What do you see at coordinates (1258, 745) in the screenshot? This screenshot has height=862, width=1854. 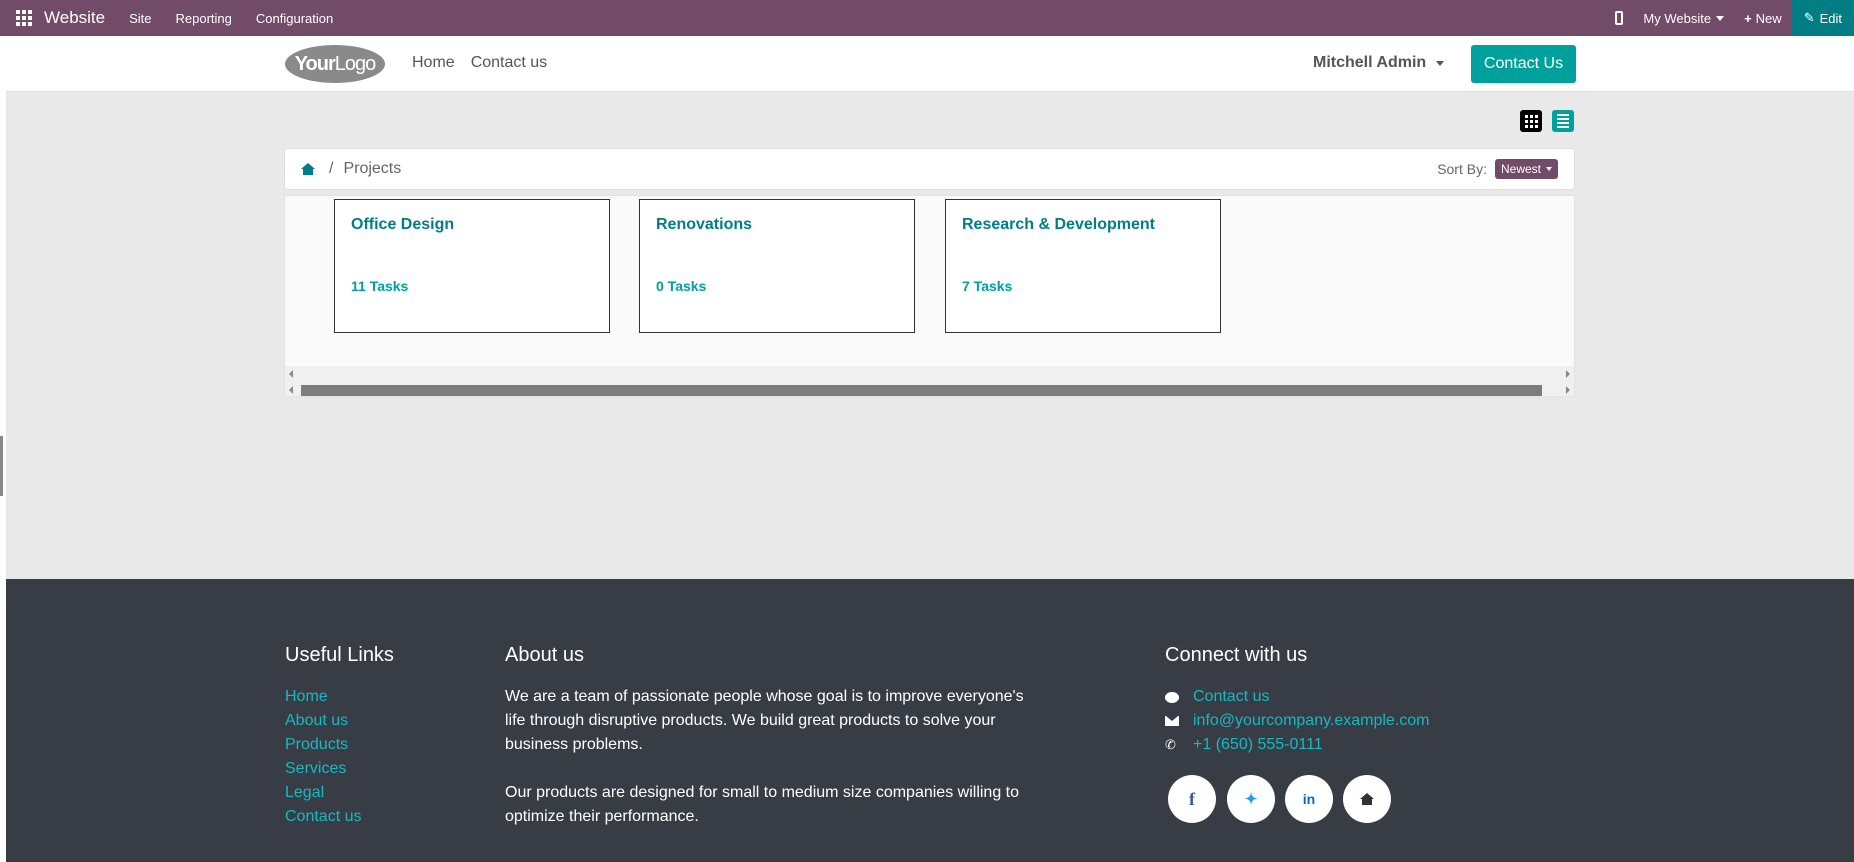 I see `connect-phone-link: +1 (650) 555-0111` at bounding box center [1258, 745].